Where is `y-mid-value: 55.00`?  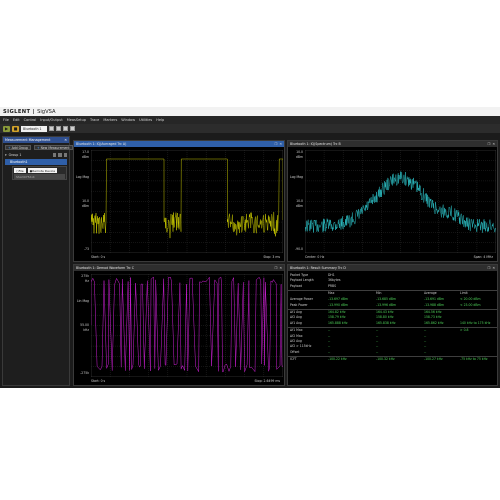
y-mid-value: 55.00 is located at coordinates (84, 325).